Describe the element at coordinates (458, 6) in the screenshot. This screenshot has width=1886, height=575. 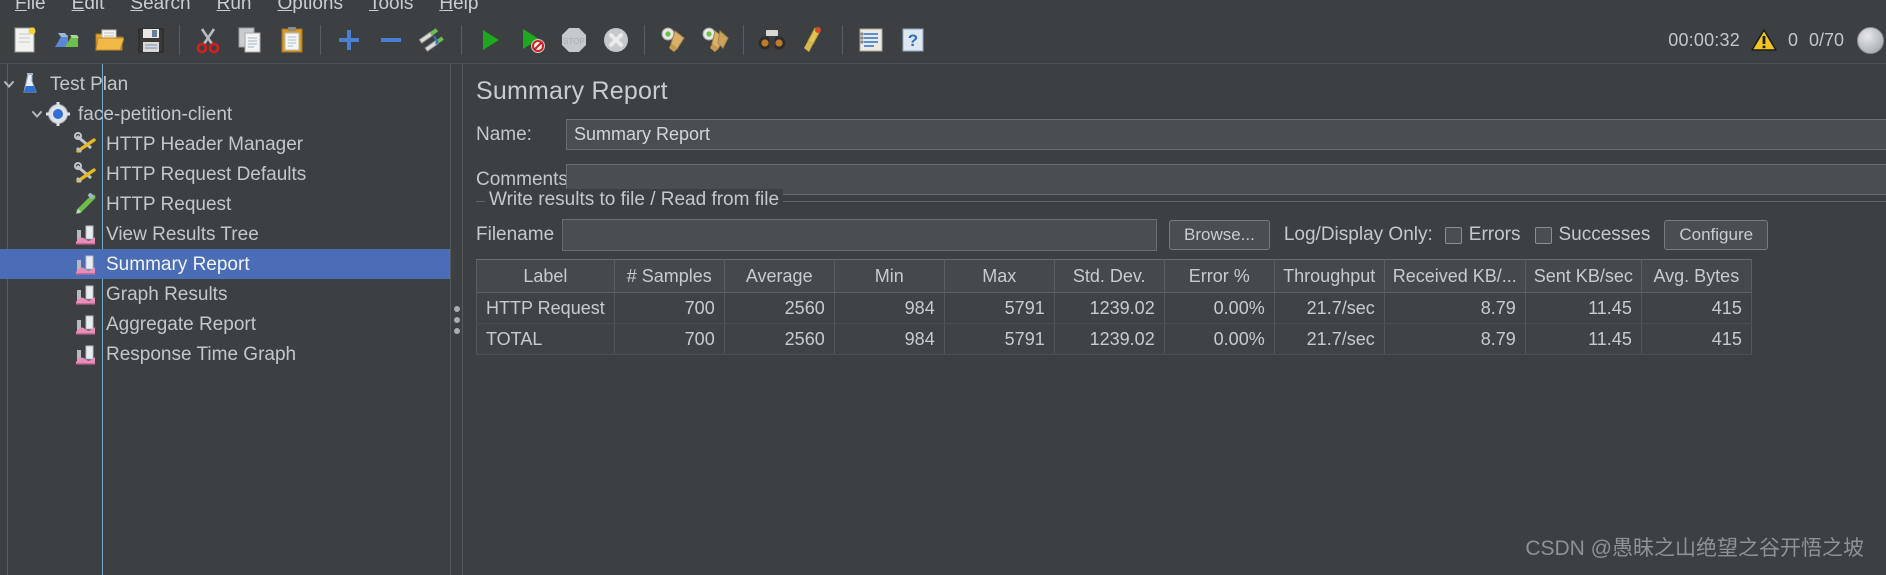
I see `menu-help: Help` at that location.